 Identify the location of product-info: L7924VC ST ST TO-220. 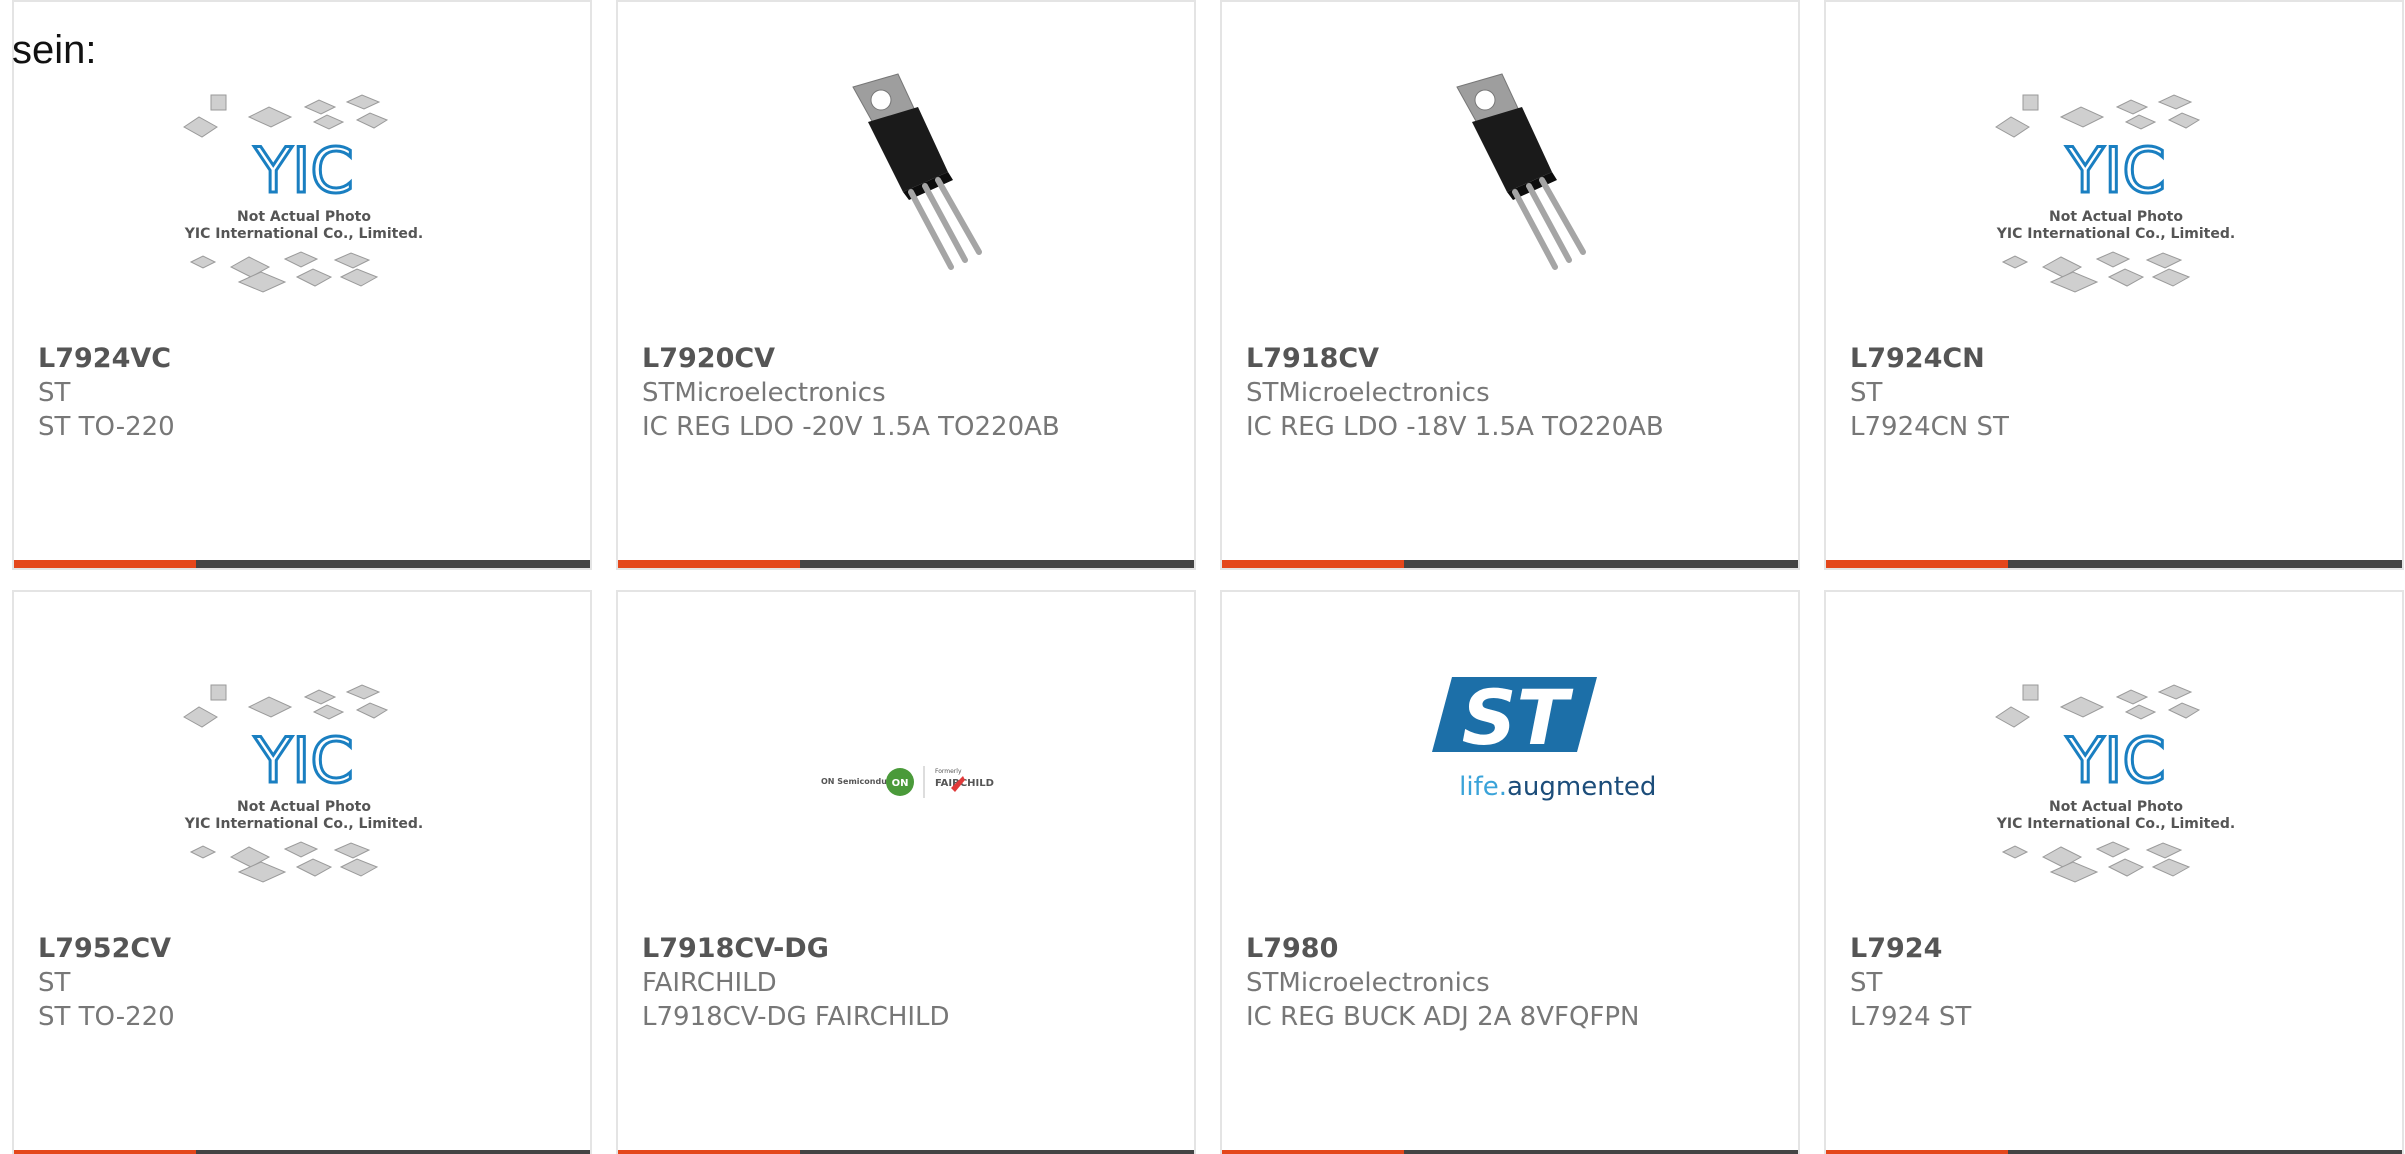
(308, 393).